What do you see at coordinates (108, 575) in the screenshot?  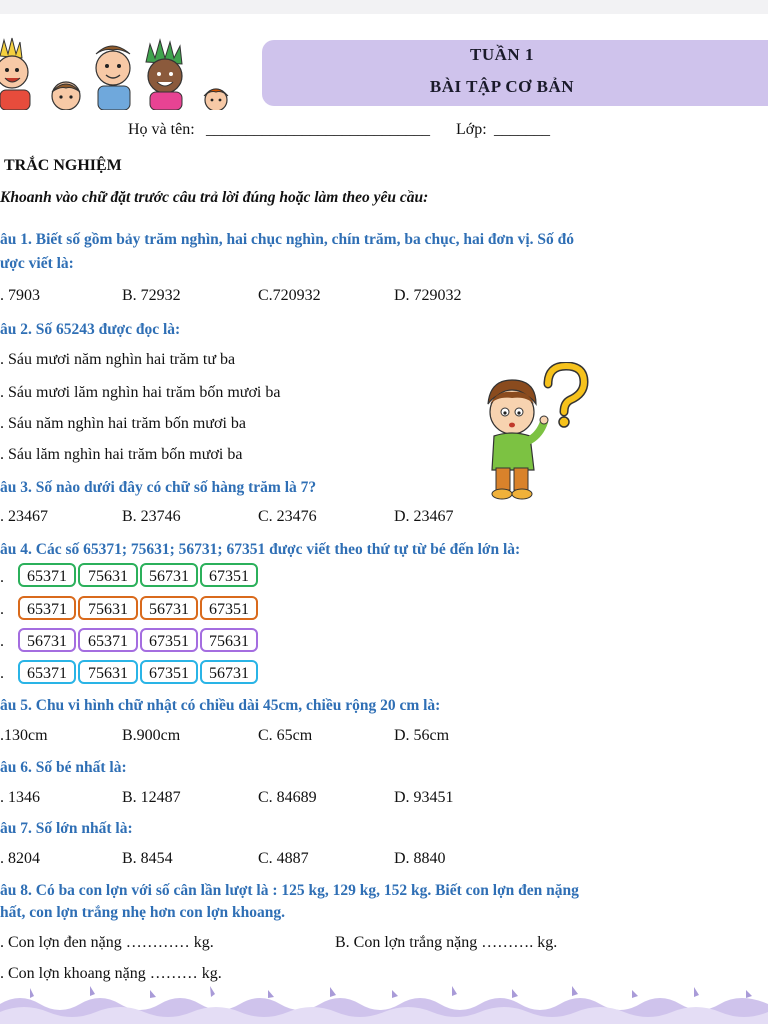 I see `q4-row1-num2: 75631` at bounding box center [108, 575].